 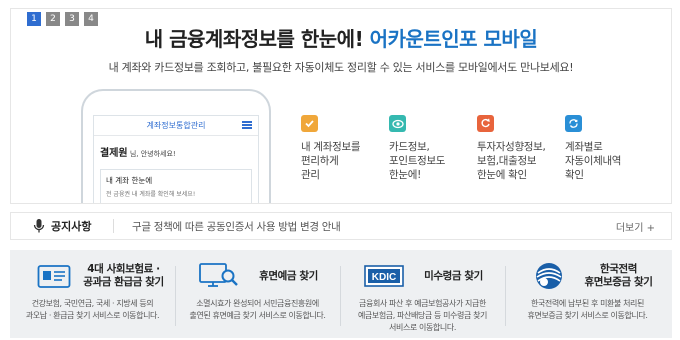 I want to click on phone-greeting: 결제원 님, 안녕하세요!, so click(x=176, y=147).